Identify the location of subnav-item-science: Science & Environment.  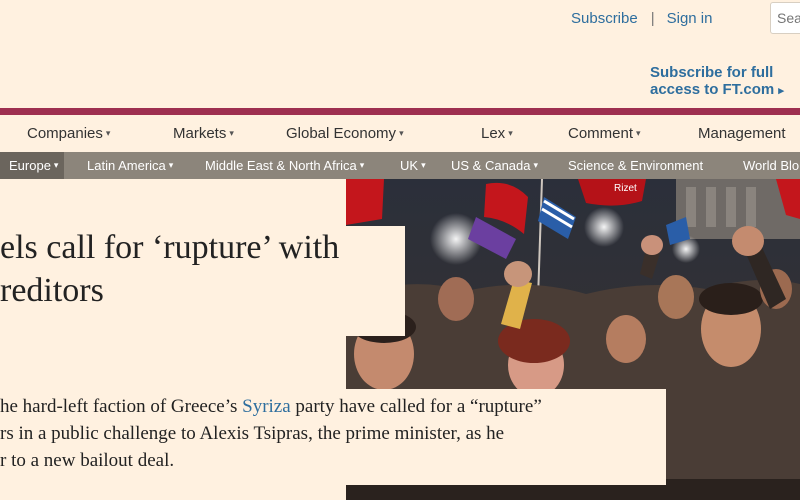
(635, 165).